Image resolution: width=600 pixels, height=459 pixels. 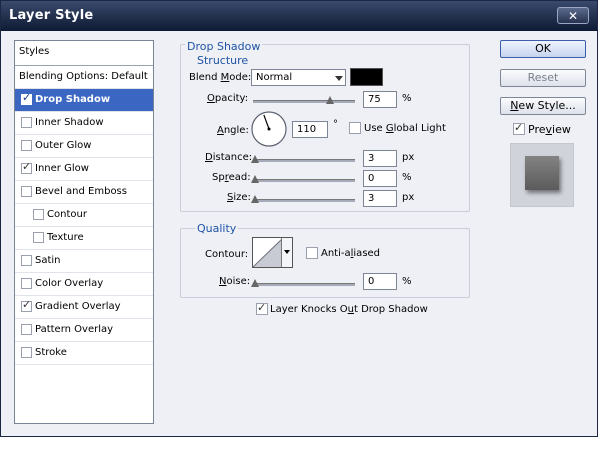 I want to click on style-item: ✓ Inner Glow, so click(x=84, y=169).